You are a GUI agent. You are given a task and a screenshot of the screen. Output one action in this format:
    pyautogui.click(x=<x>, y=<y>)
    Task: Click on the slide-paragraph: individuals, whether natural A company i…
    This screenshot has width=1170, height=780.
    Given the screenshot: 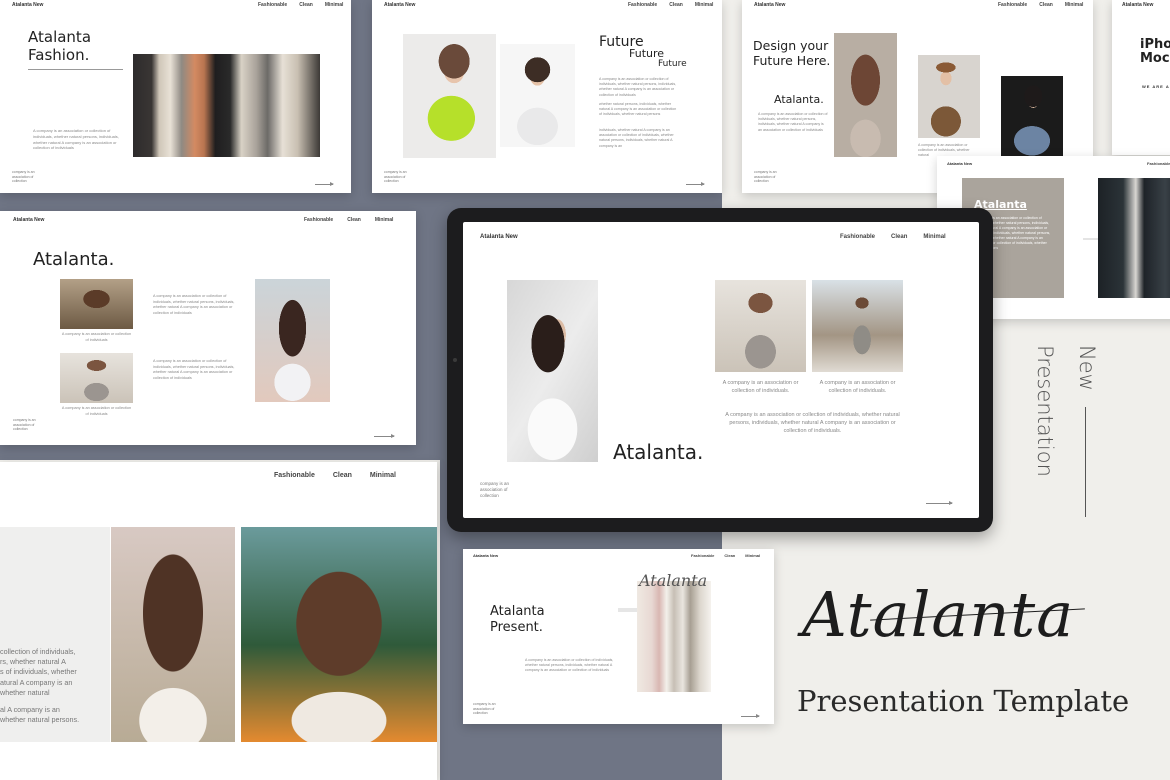 What is the action you would take?
    pyautogui.click(x=636, y=138)
    